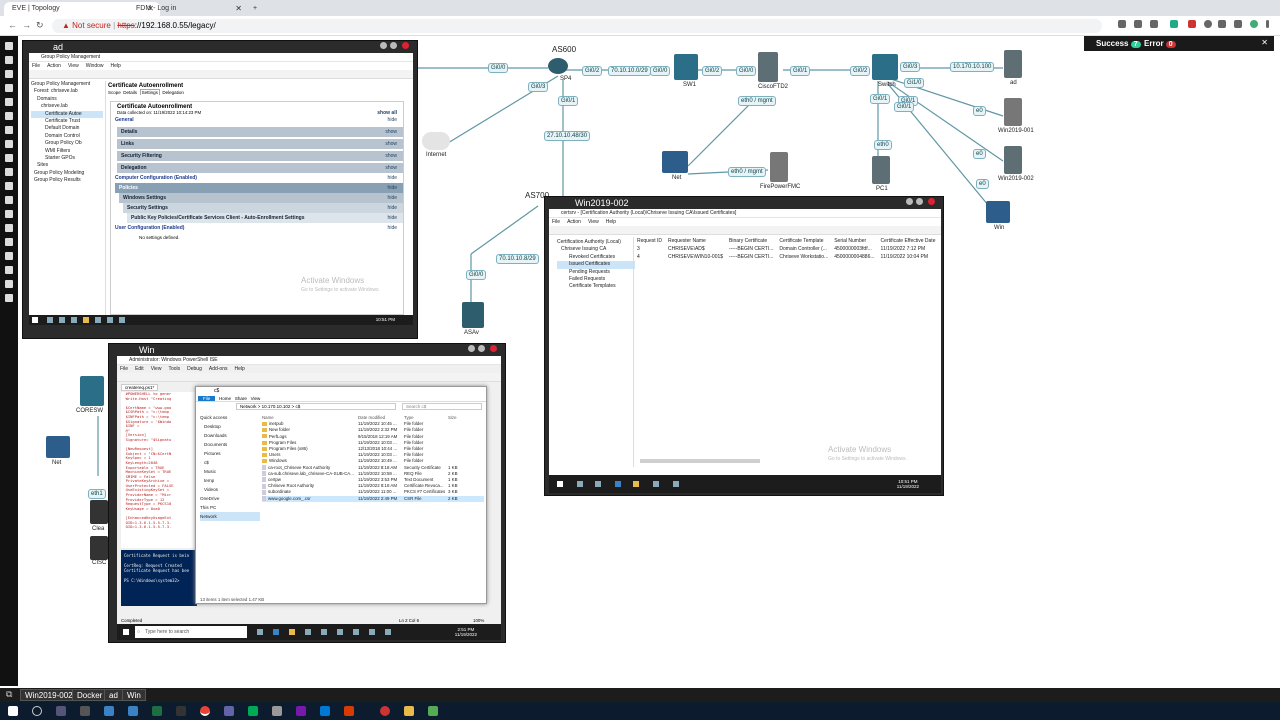 The image size is (1280, 720). Describe the element at coordinates (854, 241) in the screenshot. I see `column-header: Serial Number` at that location.